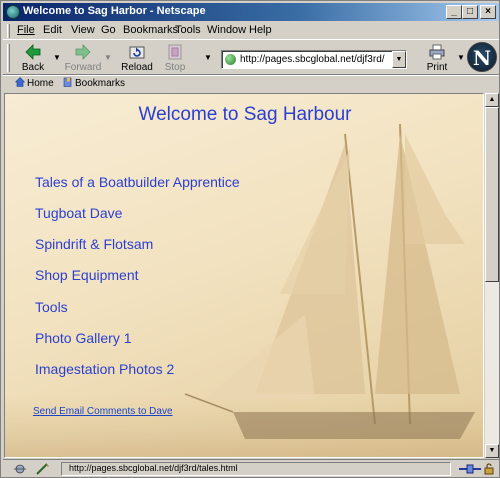 Image resolution: width=500 pixels, height=478 pixels. I want to click on link-tugboat-dave: Tugboat Dave, so click(78, 213).